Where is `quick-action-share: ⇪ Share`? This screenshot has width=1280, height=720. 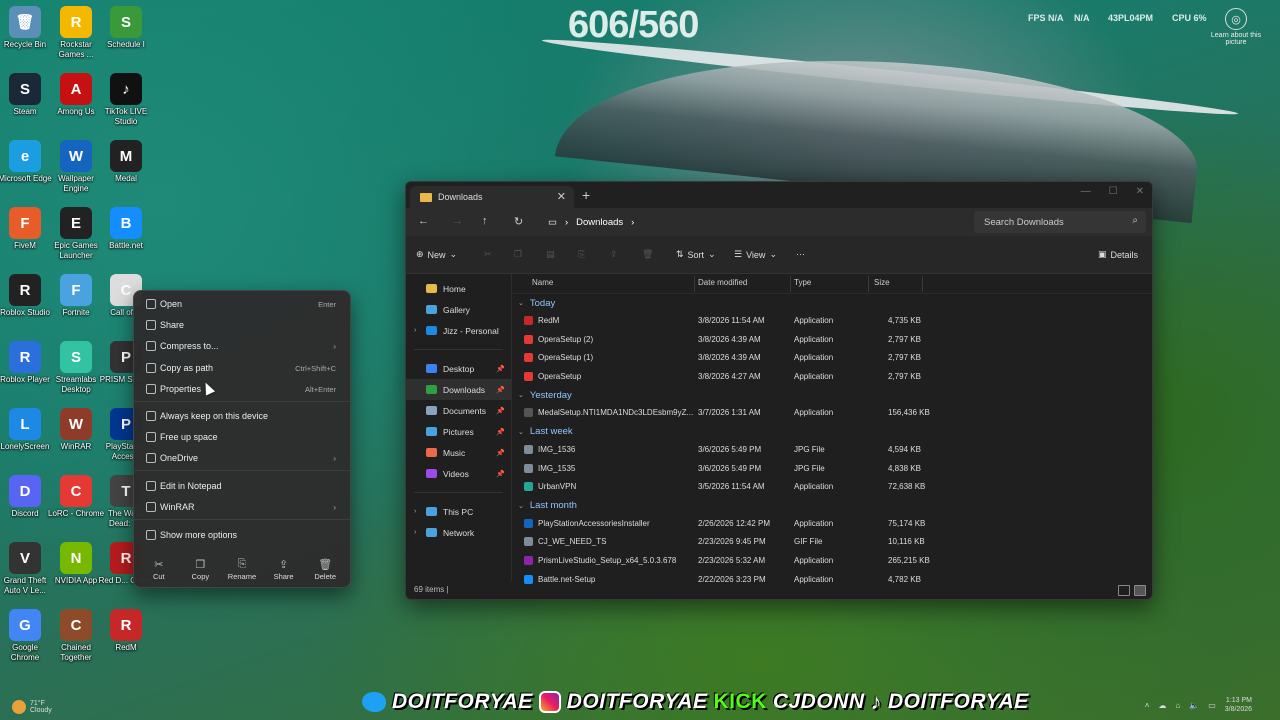 quick-action-share: ⇪ Share is located at coordinates (284, 569).